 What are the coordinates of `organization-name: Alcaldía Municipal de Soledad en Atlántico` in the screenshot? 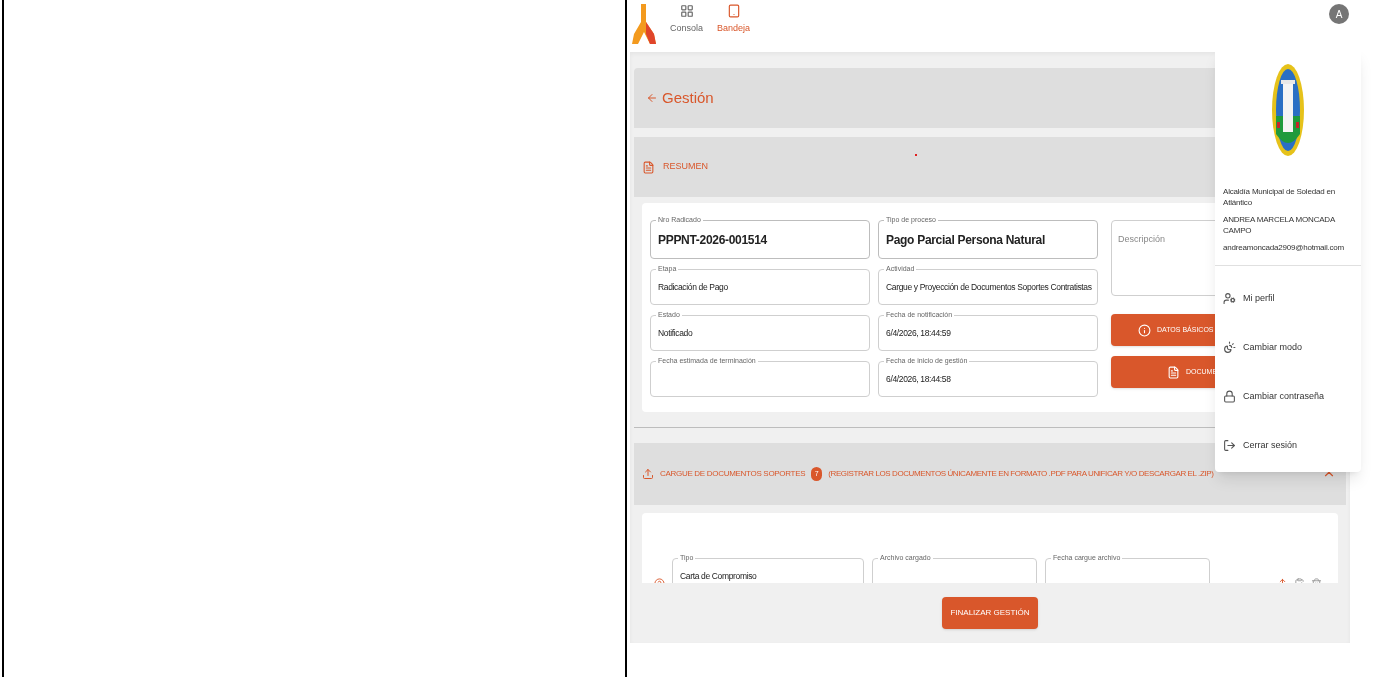 It's located at (1279, 197).